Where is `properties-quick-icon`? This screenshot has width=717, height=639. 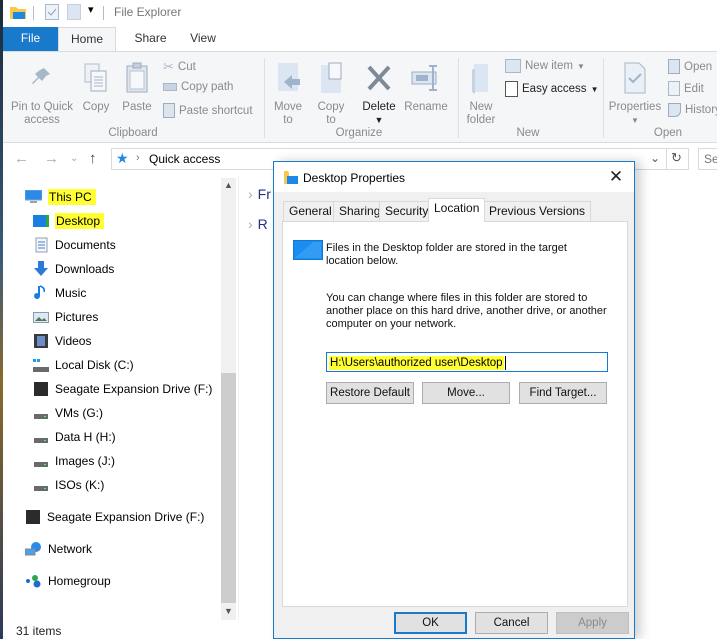
properties-quick-icon is located at coordinates (52, 12).